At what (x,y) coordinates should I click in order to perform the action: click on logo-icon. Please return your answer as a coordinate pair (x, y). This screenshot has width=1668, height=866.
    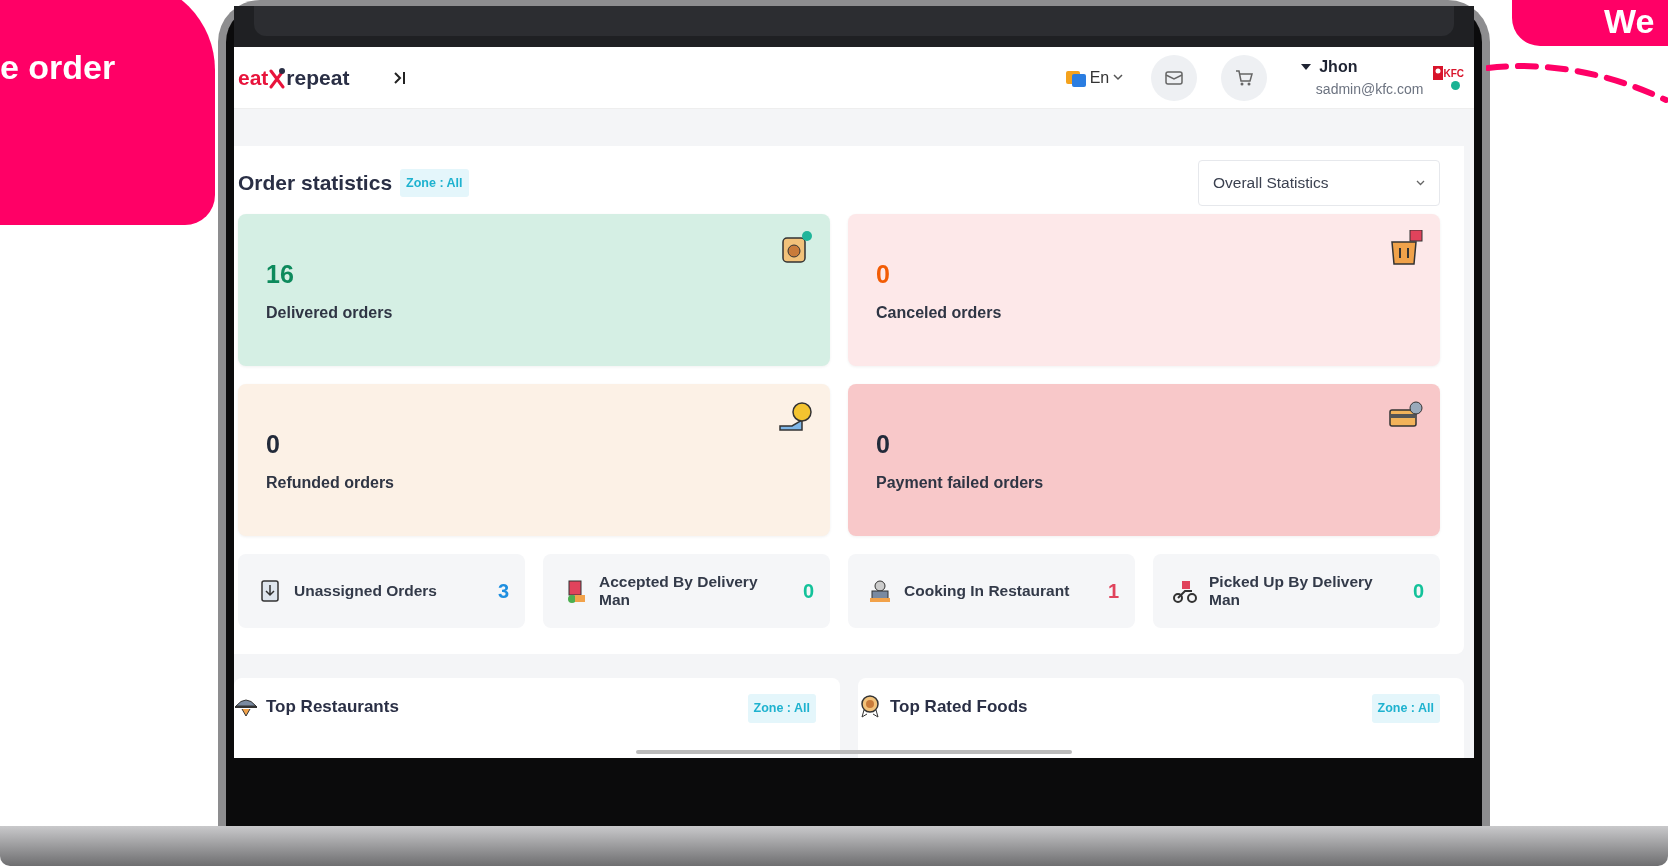
    Looking at the image, I should click on (277, 77).